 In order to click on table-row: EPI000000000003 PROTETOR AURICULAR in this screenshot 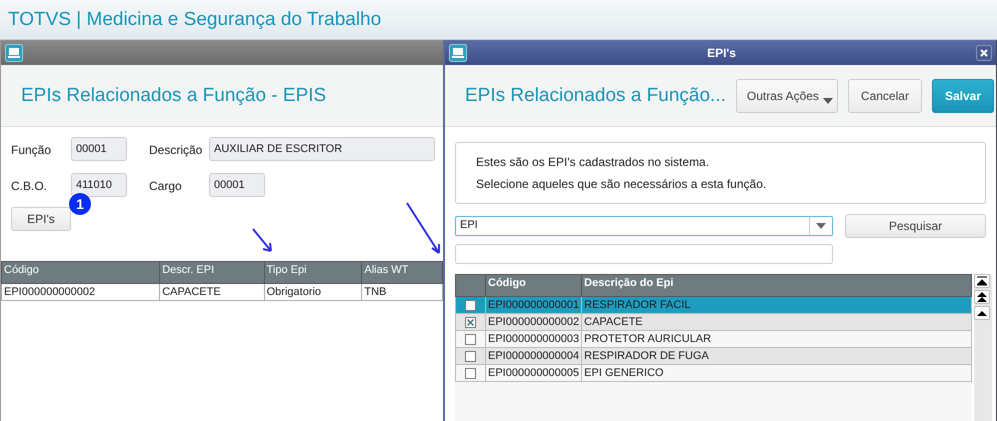, I will do `click(714, 339)`.